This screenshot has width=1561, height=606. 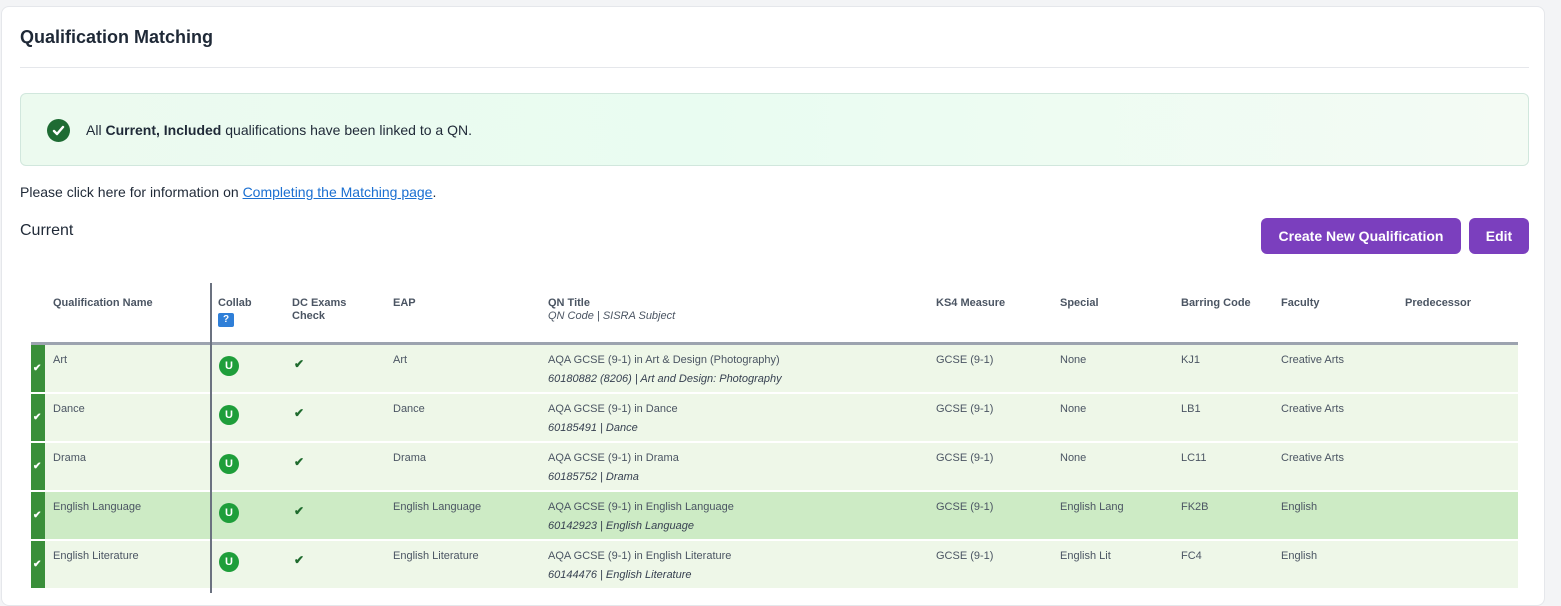 What do you see at coordinates (348, 130) in the screenshot?
I see `alert-suffix: qualifications have been linked to a QN.` at bounding box center [348, 130].